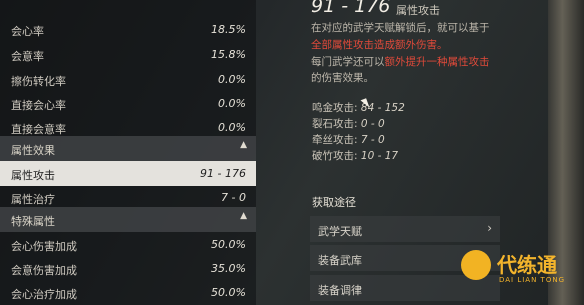  I want to click on watermark-name: 代练通, so click(527, 265).